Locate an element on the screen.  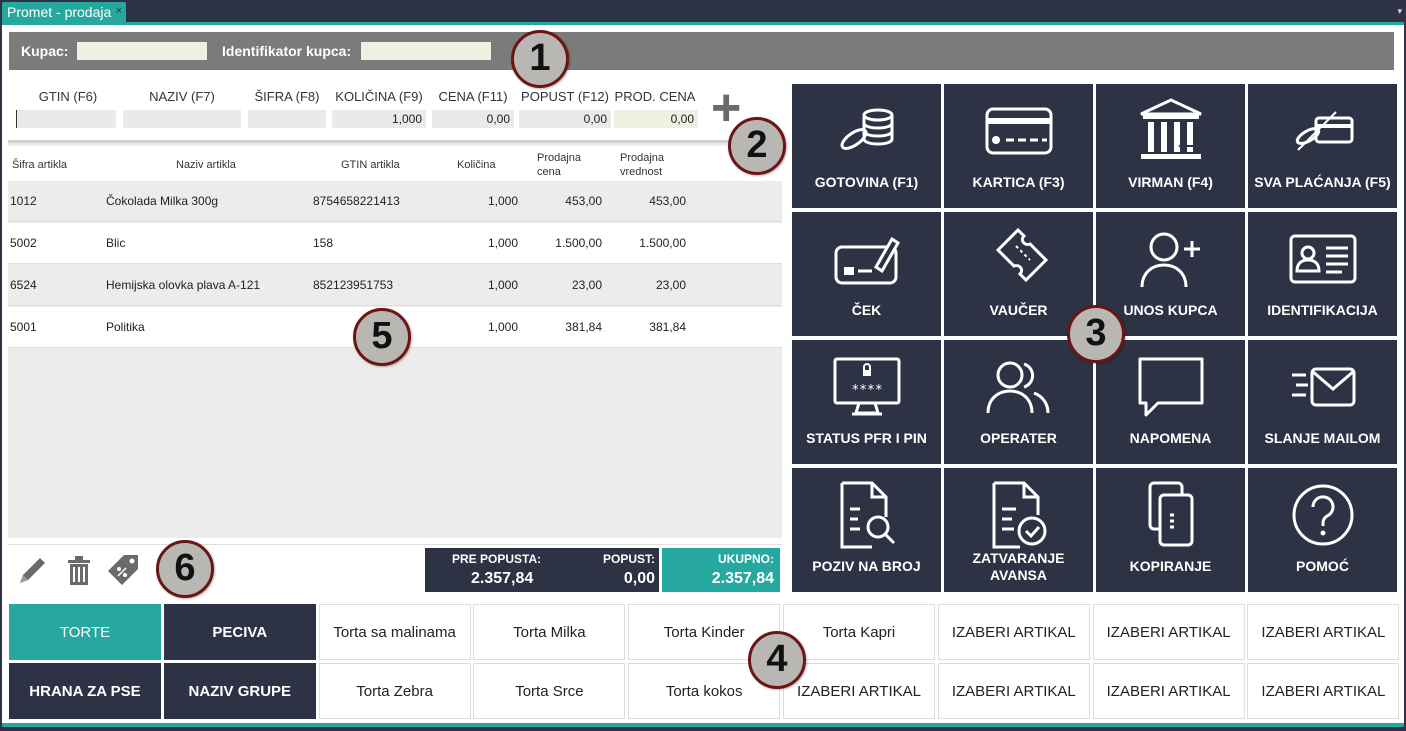
kupac-input is located at coordinates (142, 51).